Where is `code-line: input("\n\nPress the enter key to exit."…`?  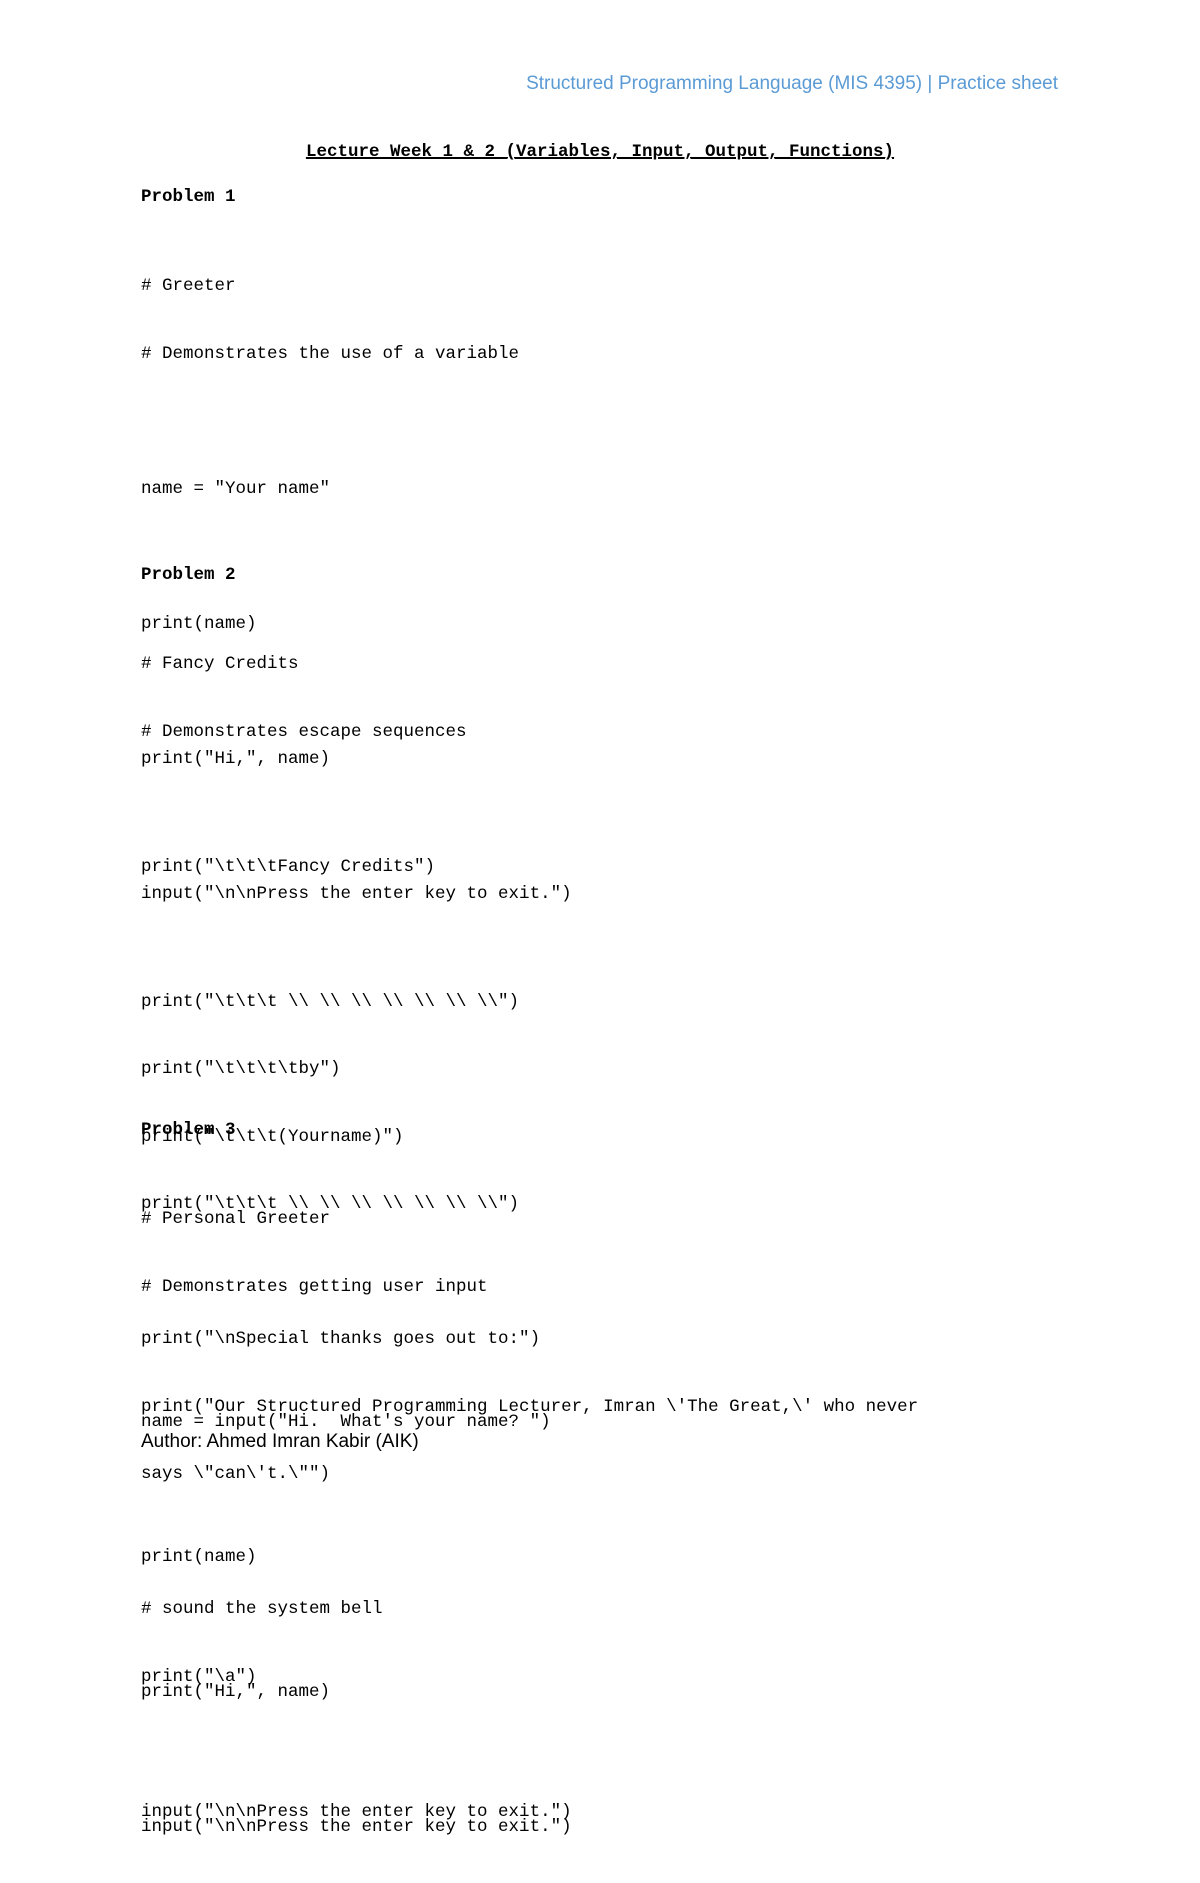
code-line: input("\n\nPress the enter key to exit."… is located at coordinates (356, 1826).